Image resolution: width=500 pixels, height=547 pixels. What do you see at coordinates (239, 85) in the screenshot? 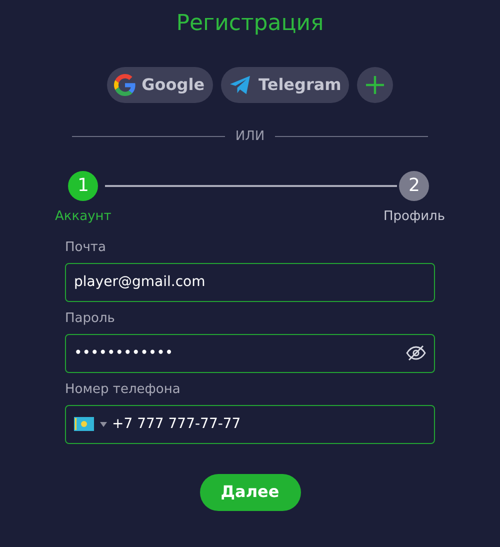
I see `paper-plane-icon` at bounding box center [239, 85].